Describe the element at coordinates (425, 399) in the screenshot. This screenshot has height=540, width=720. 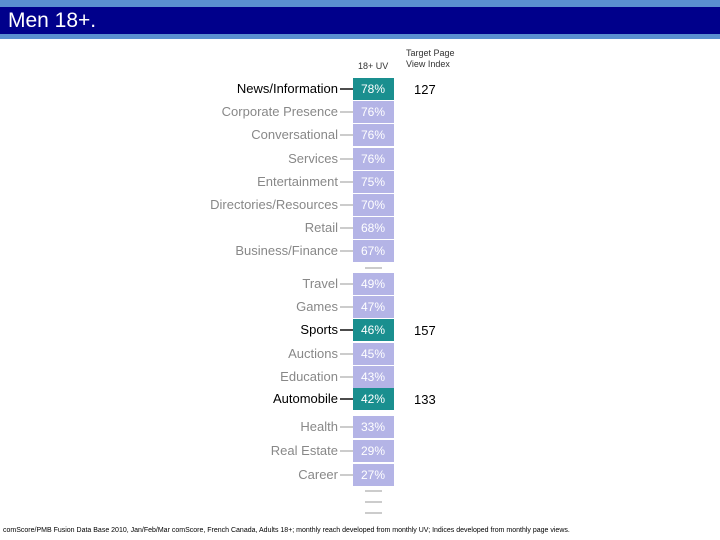
I see `index-value: 133` at that location.